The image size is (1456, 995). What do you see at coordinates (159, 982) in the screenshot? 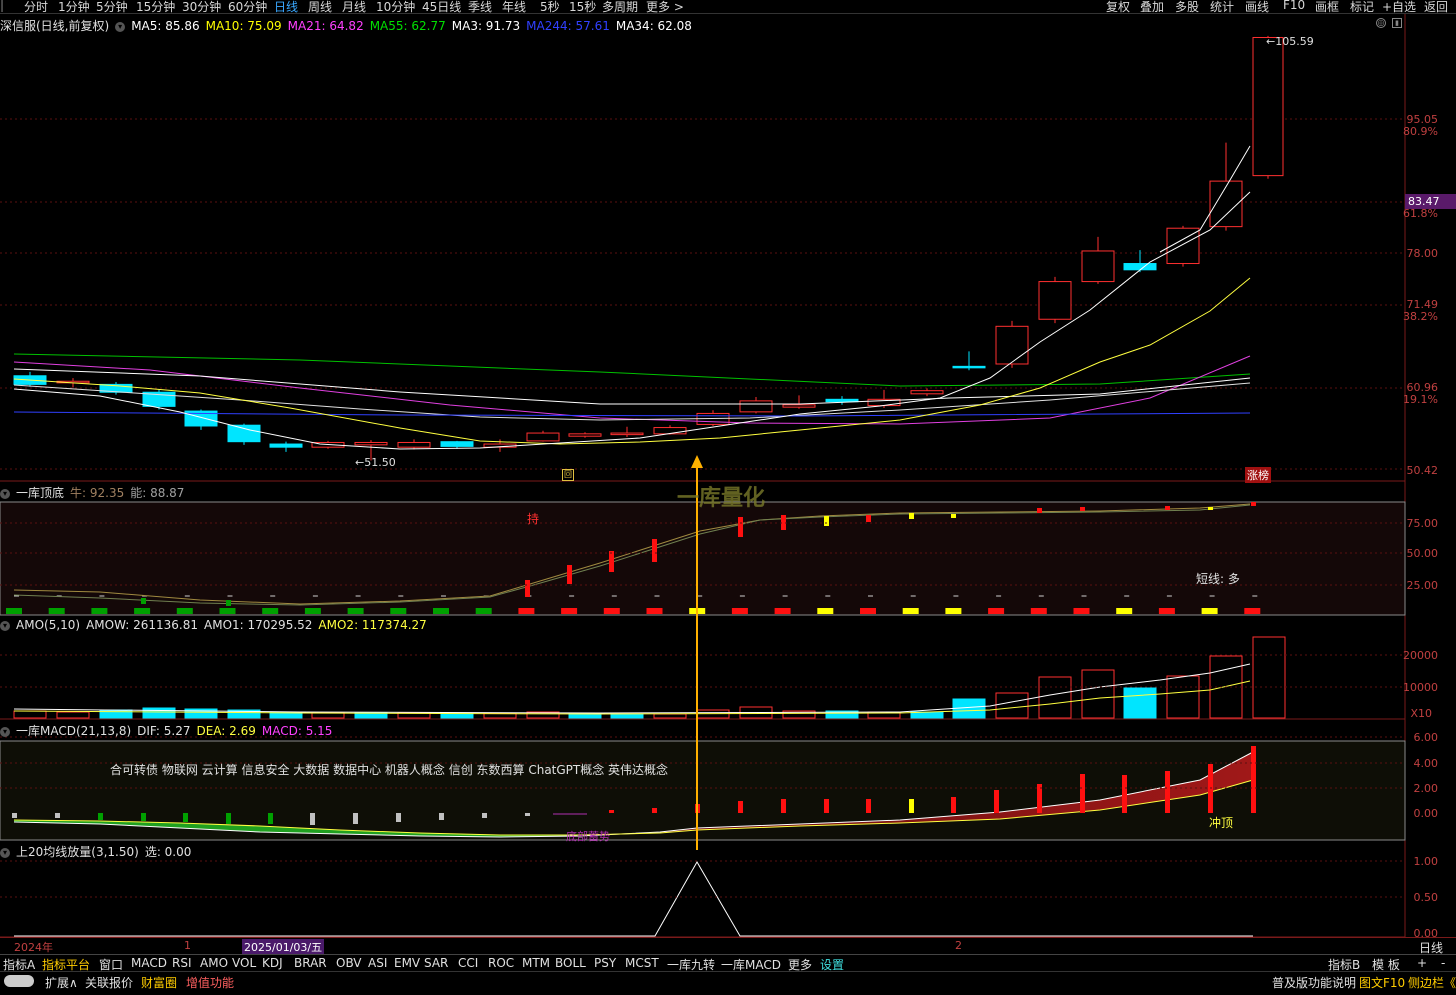
I see `wealth-circle-button: 财富圈` at bounding box center [159, 982].